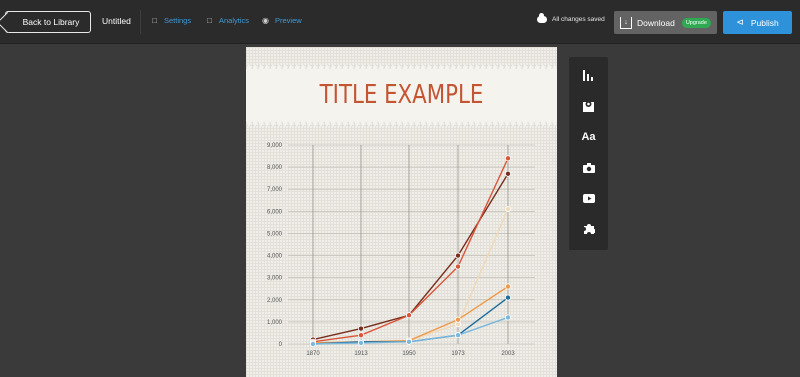  I want to click on back-to-library-label: Back to Library, so click(51, 22).